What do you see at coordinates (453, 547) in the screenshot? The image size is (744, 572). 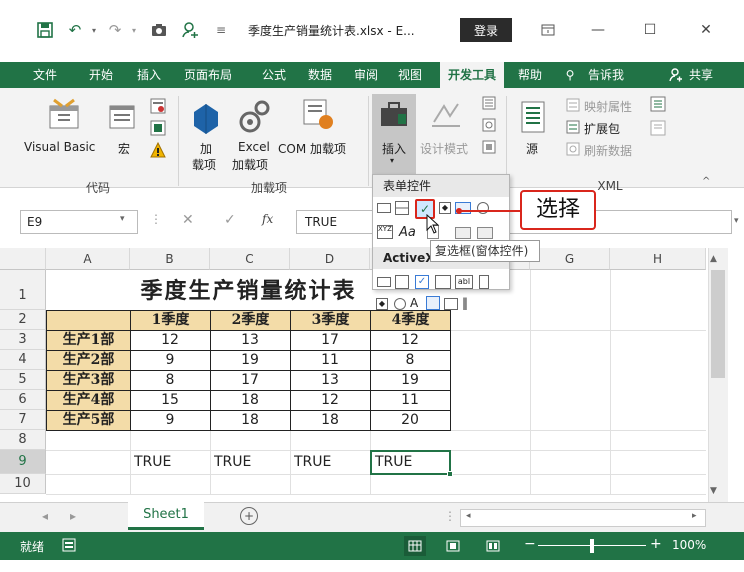 I see `page-layout-view-icon` at bounding box center [453, 547].